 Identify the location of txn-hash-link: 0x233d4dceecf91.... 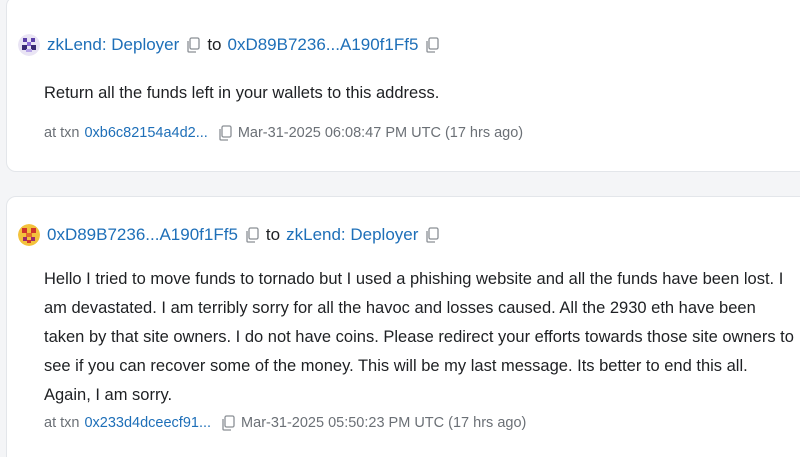
(147, 423).